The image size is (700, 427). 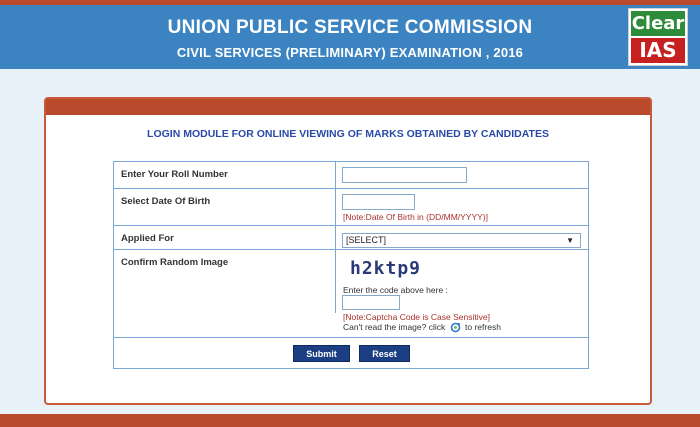 What do you see at coordinates (350, 27) in the screenshot?
I see `header-title: UNION PUBLIC SERVICE COMMISSION` at bounding box center [350, 27].